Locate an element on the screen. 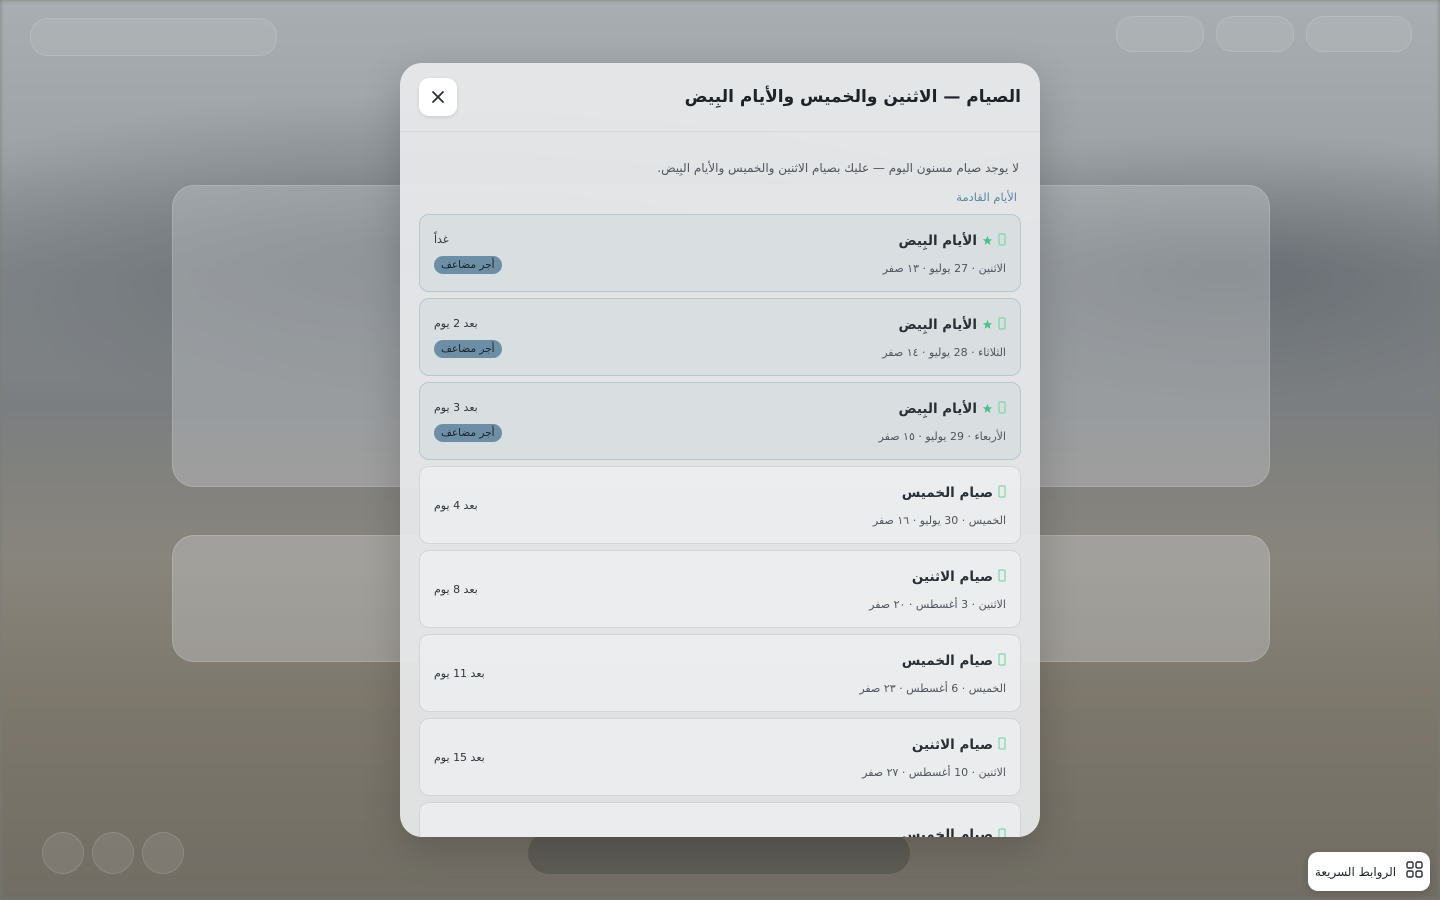  day-card-main: صيام الاثنين الاثنين · 10 أغسطس · ٢٧ صفر is located at coordinates (934, 757).